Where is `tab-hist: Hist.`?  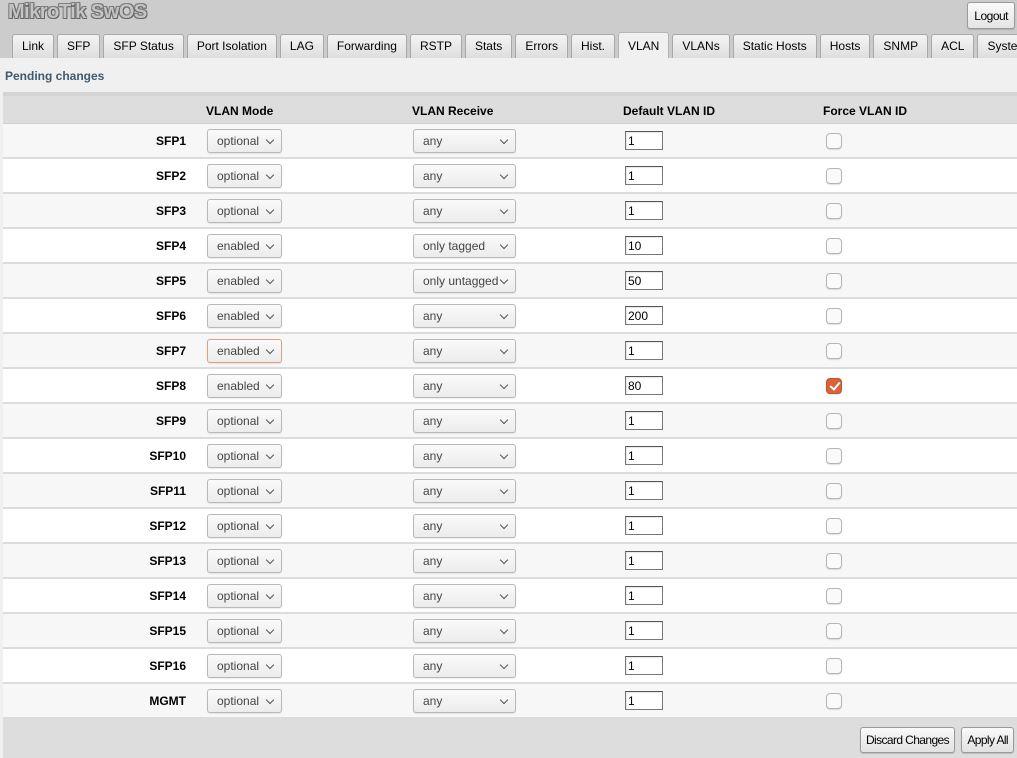 tab-hist: Hist. is located at coordinates (592, 46).